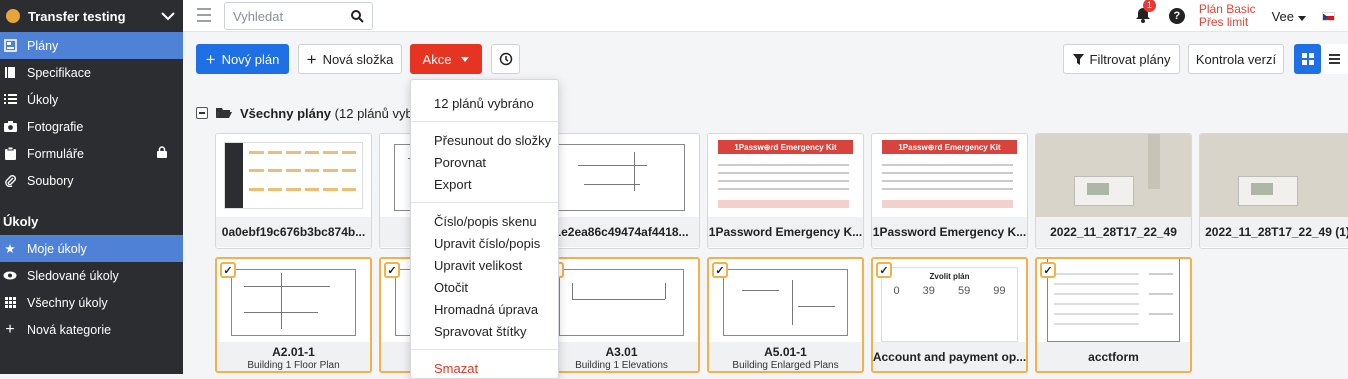 This screenshot has width=1348, height=379. I want to click on sidebar-item-label: Specifikace, so click(59, 72).